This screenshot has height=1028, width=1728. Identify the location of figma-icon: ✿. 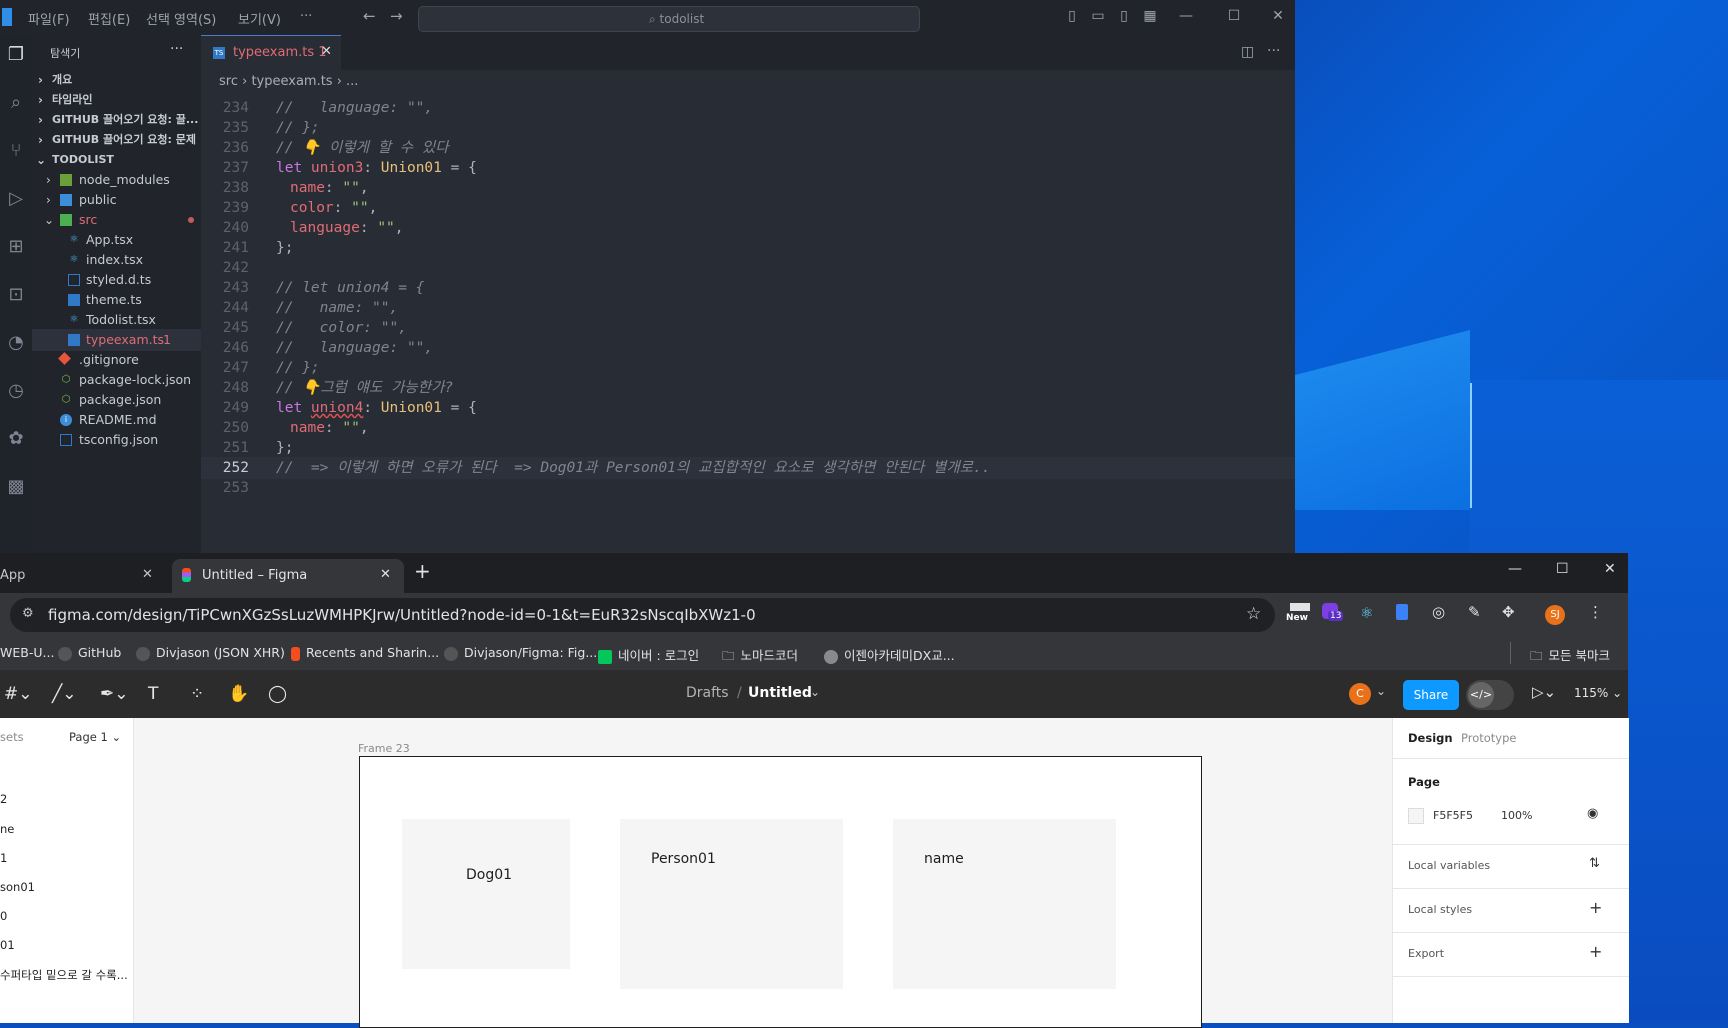
(16, 439).